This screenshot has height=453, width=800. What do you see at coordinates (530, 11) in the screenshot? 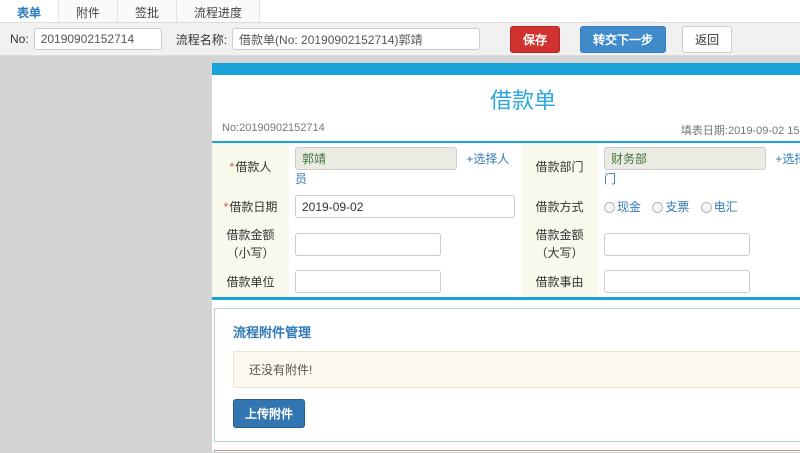
I see `tab-bar-filler` at bounding box center [530, 11].